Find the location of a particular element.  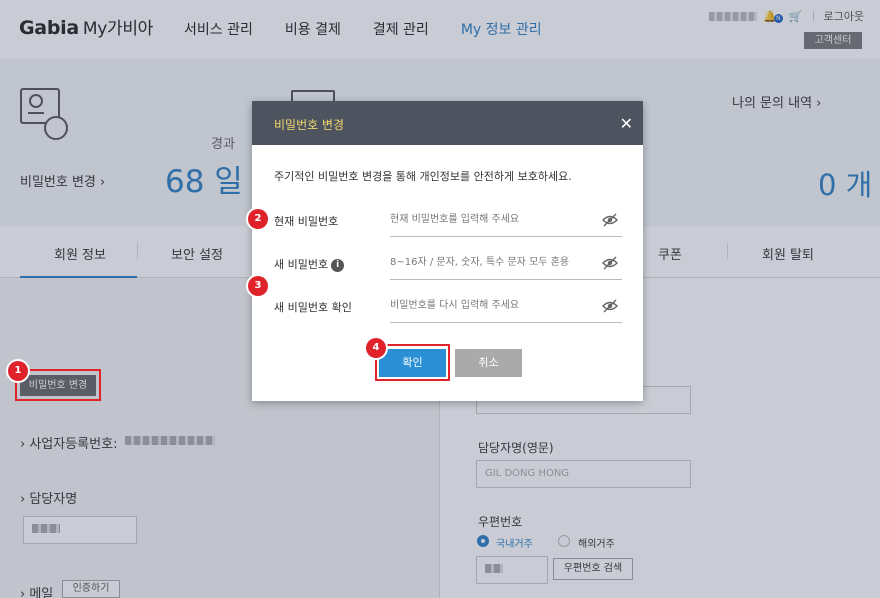

info-icon: i is located at coordinates (338, 265).